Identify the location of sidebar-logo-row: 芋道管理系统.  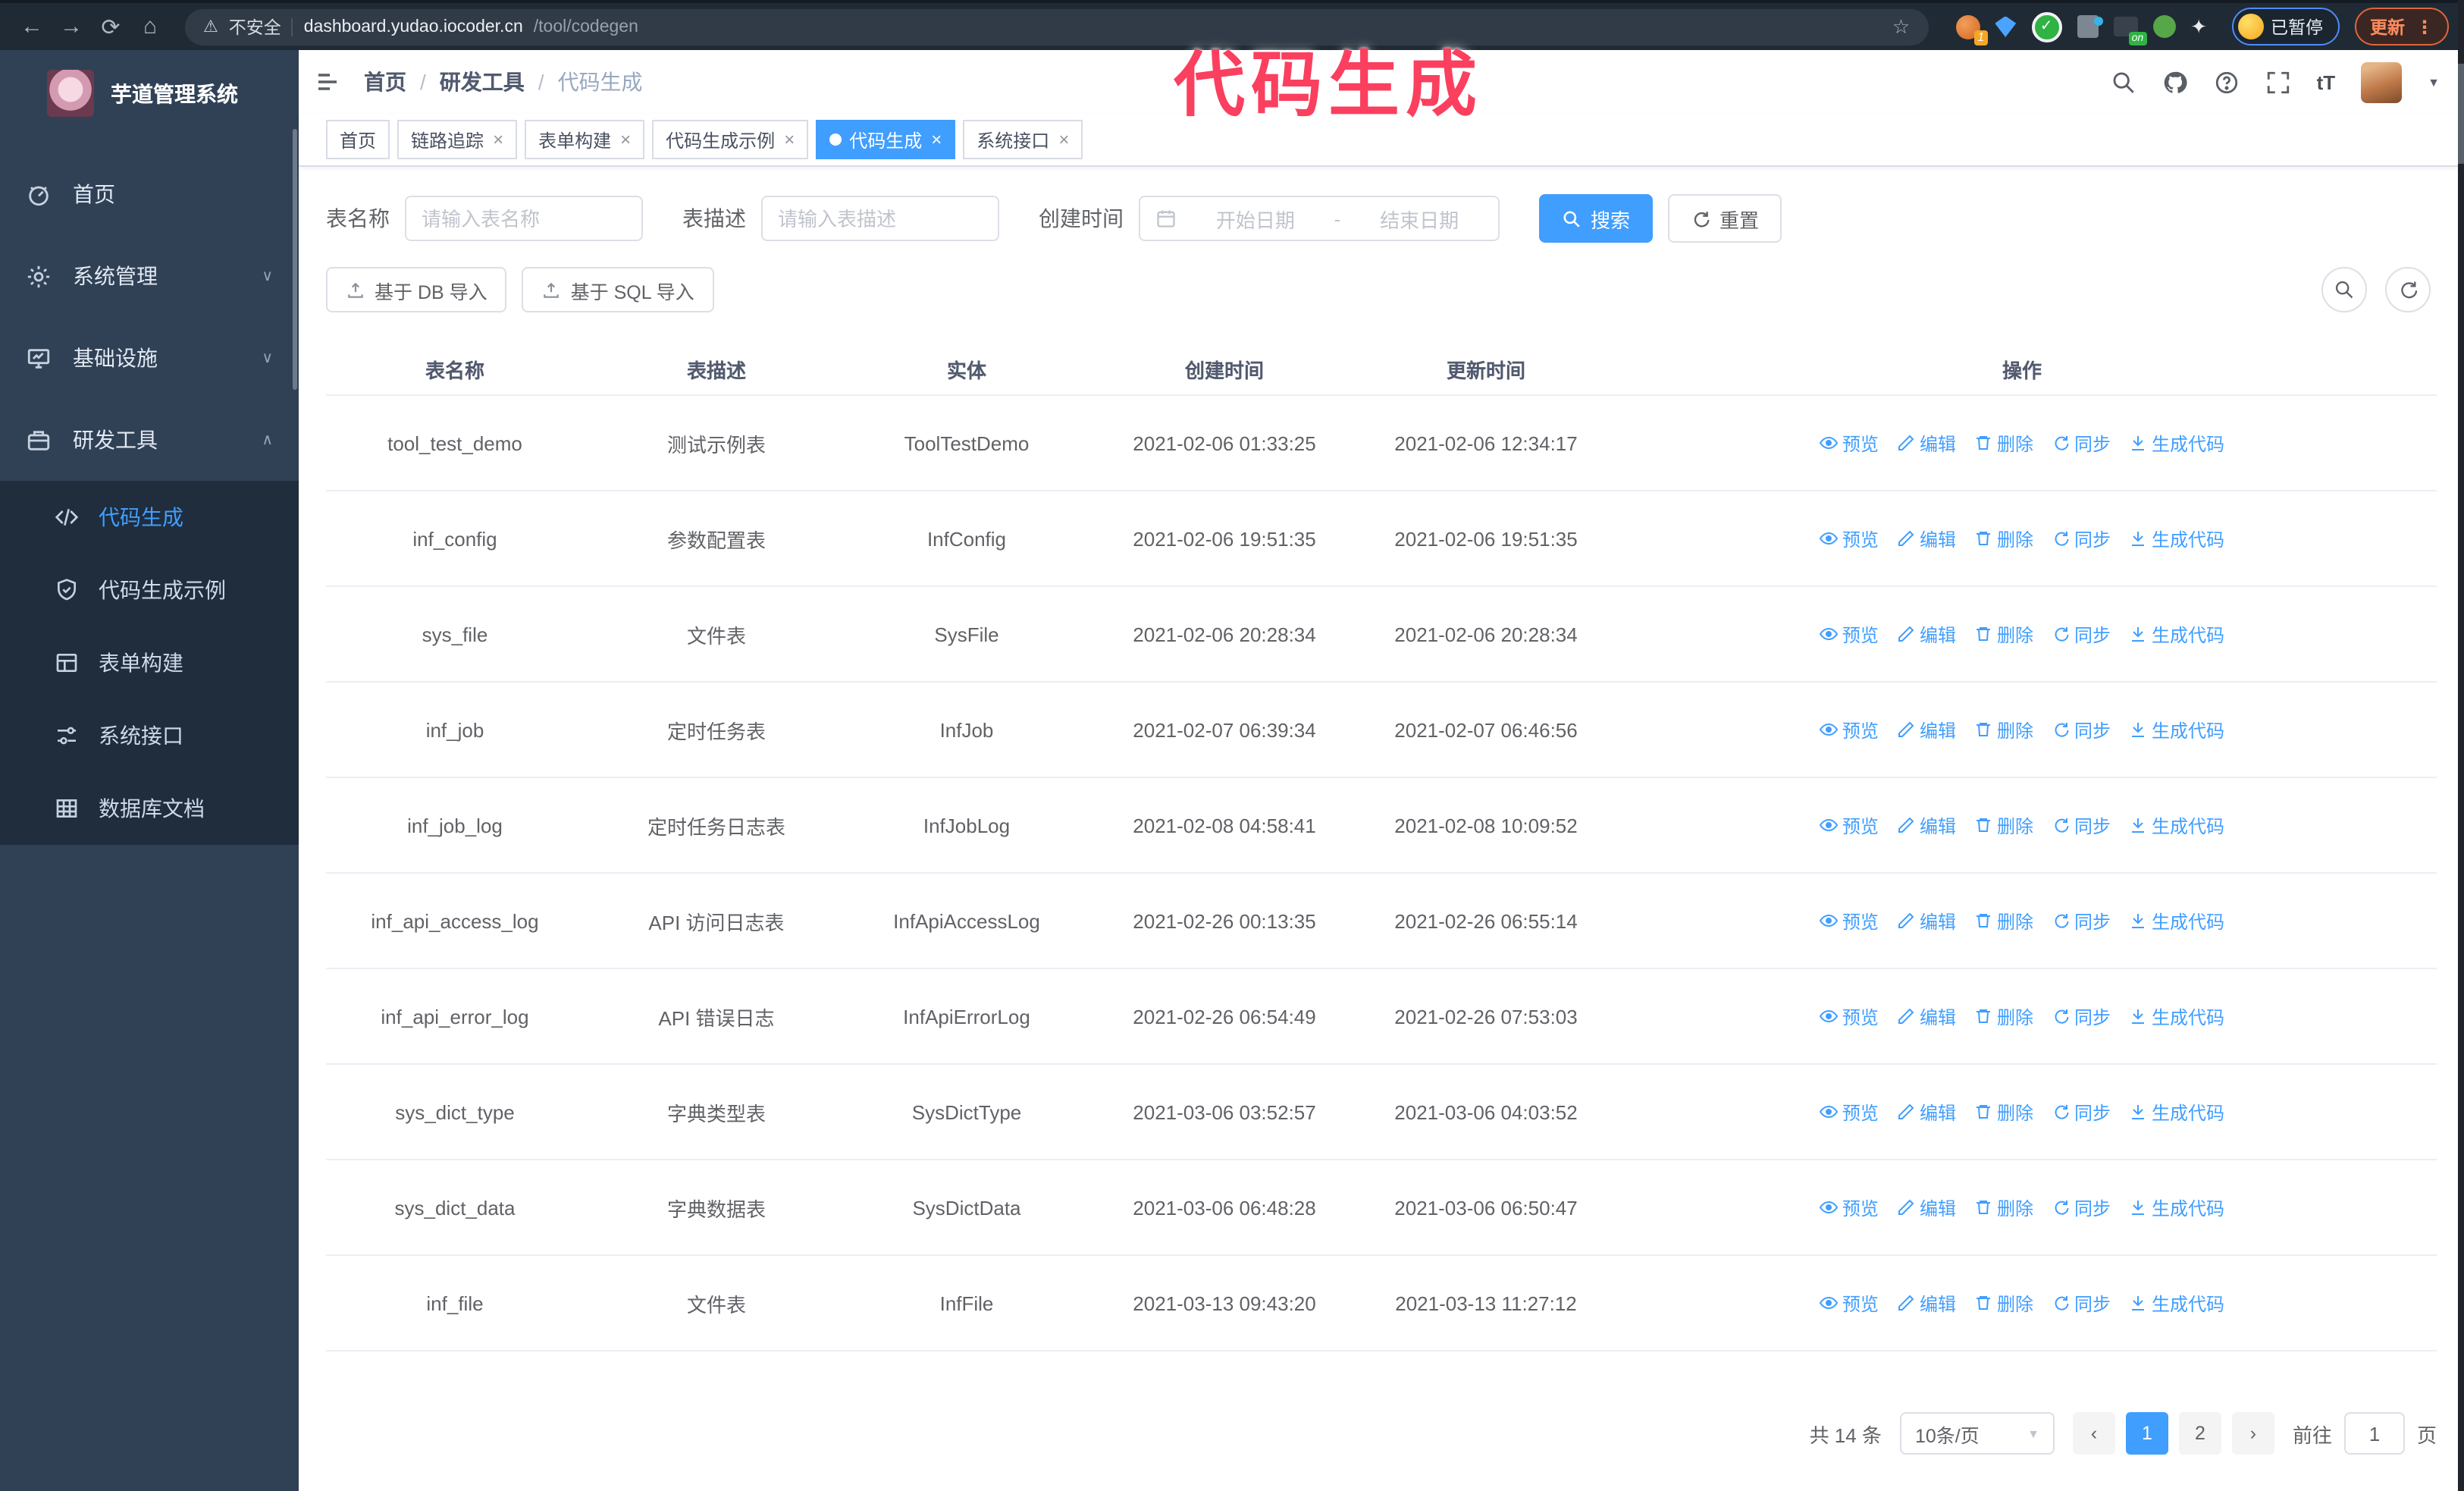
(150, 91).